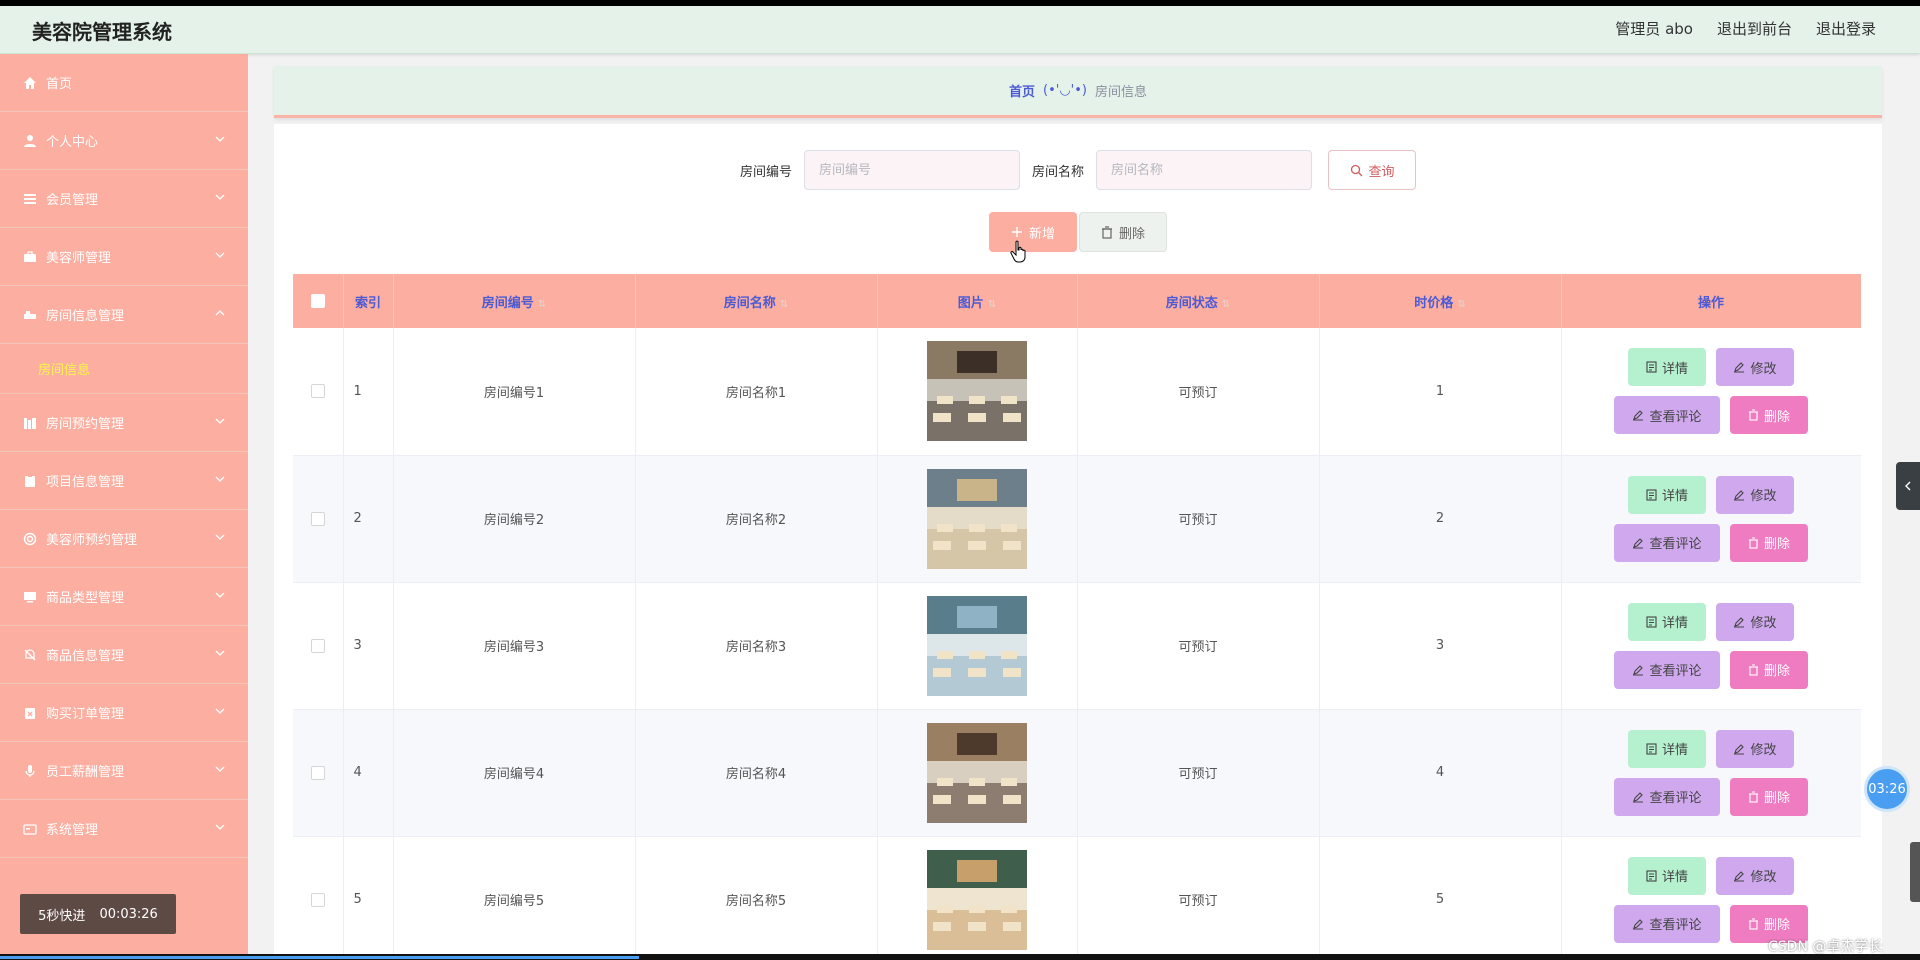  I want to click on select-all-cell, so click(318, 301).